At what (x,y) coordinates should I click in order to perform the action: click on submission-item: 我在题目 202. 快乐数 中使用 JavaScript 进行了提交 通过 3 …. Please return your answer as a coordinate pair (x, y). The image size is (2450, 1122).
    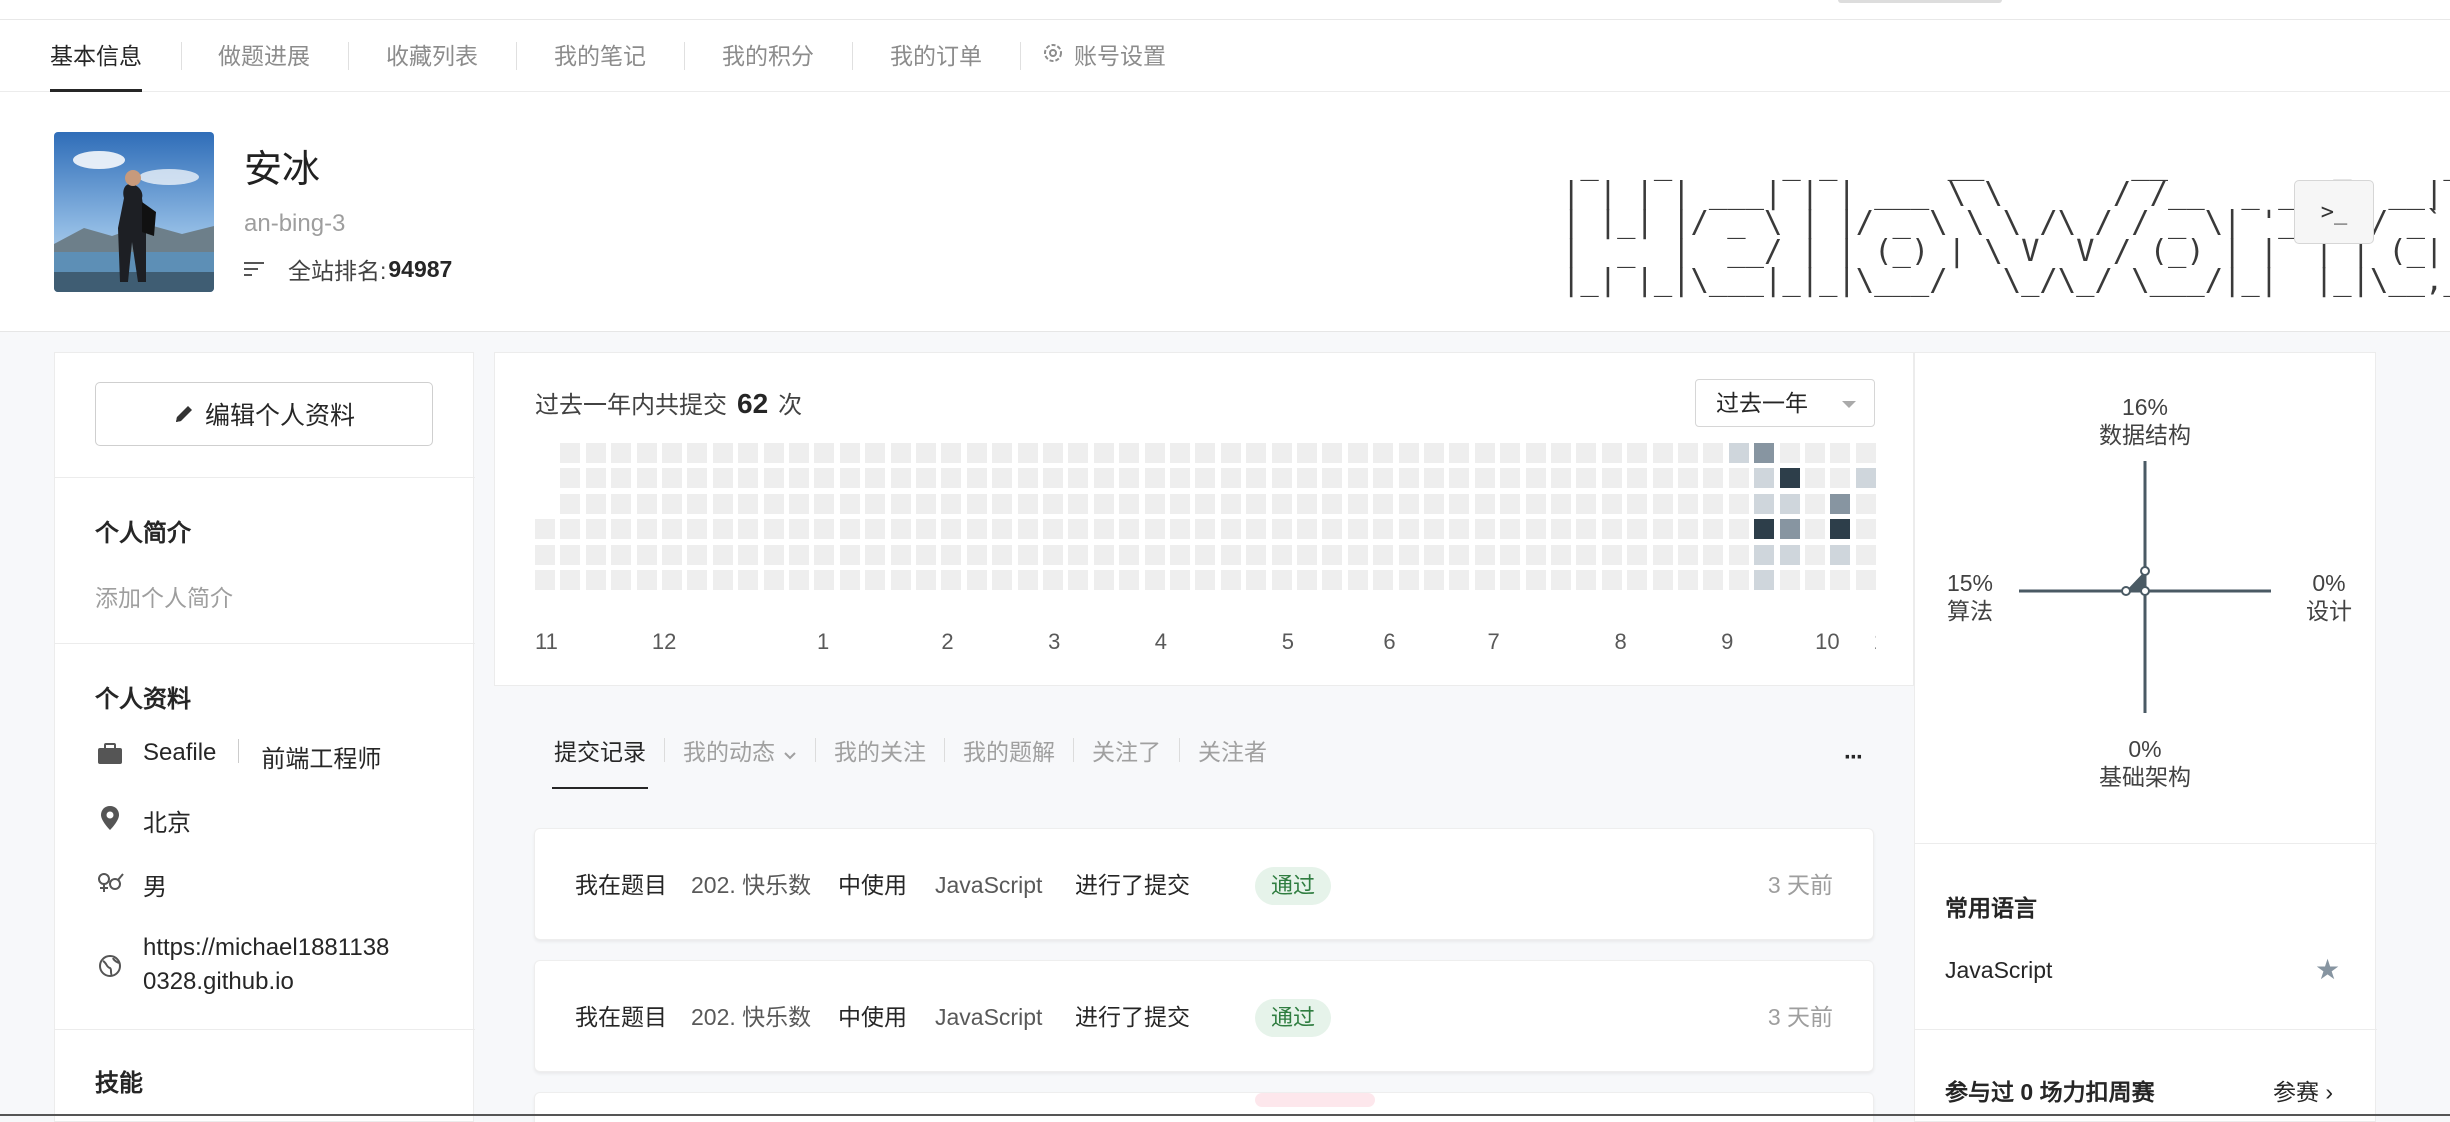
    Looking at the image, I should click on (1204, 884).